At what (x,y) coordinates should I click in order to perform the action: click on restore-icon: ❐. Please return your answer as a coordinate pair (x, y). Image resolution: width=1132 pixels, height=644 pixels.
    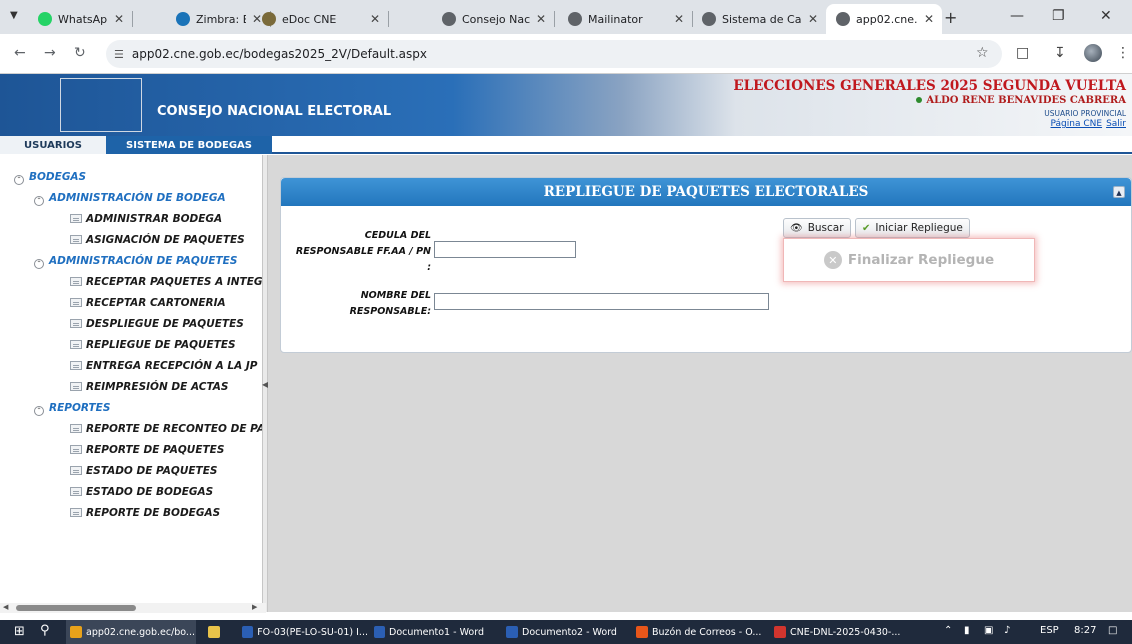
    Looking at the image, I should click on (1058, 16).